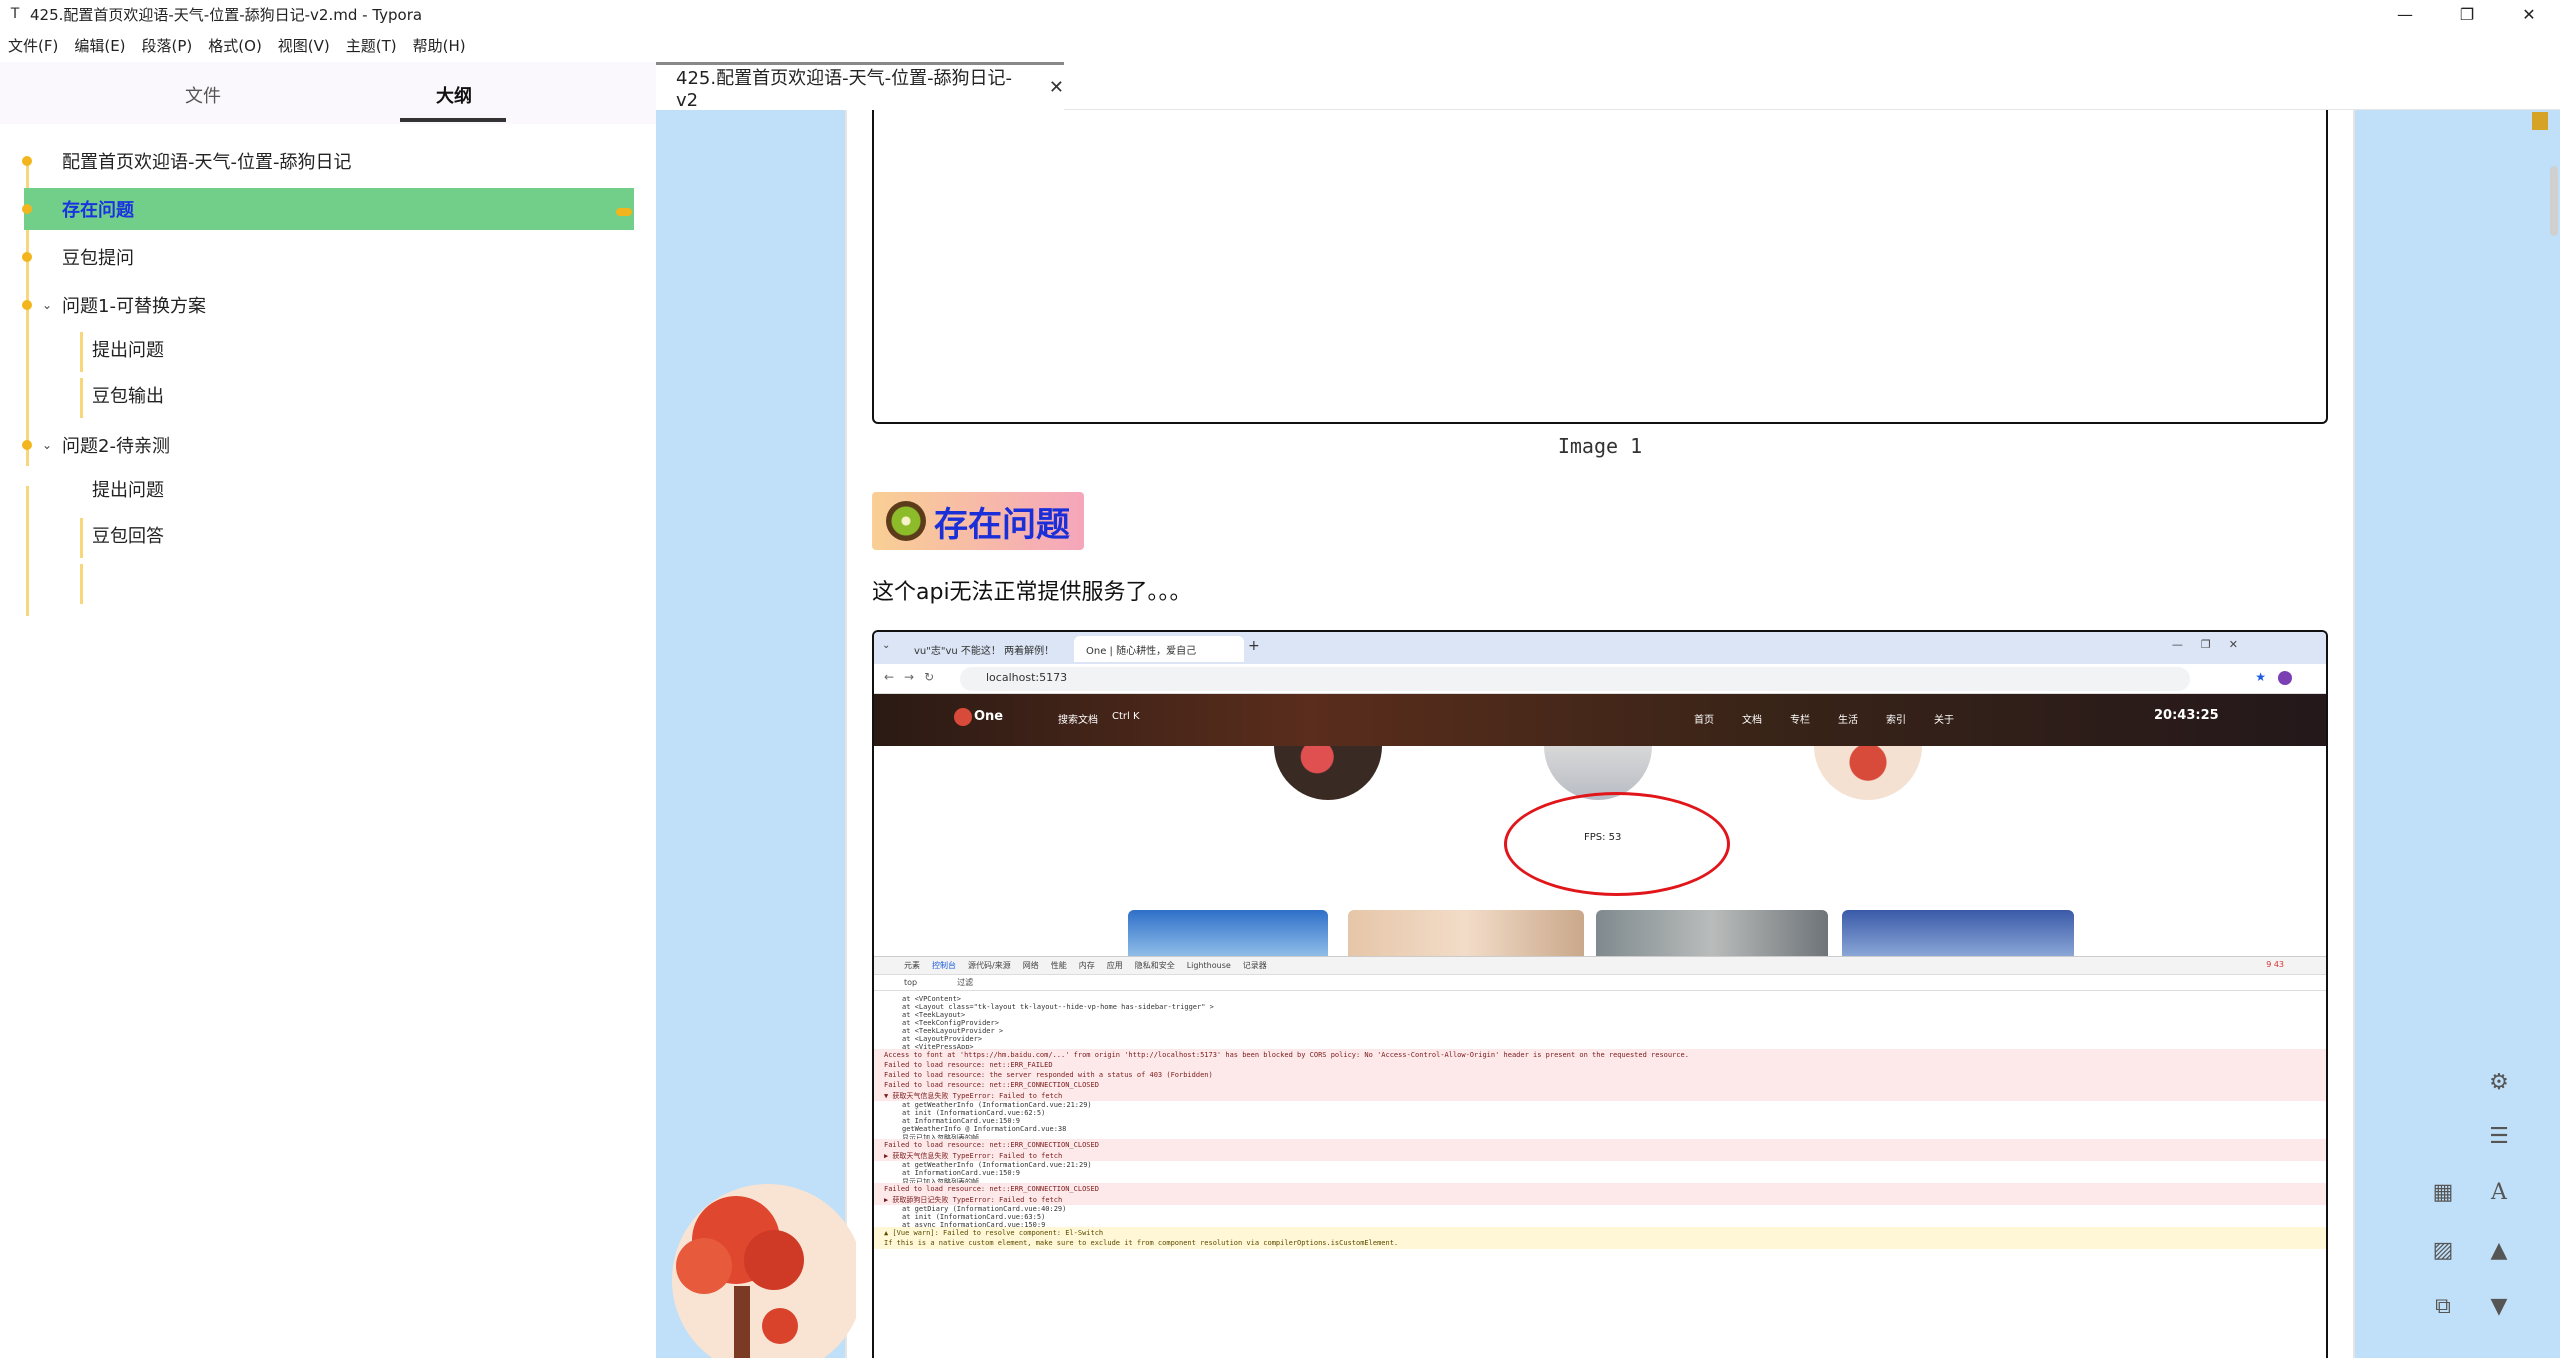 This screenshot has width=2560, height=1358. What do you see at coordinates (984, 1129) in the screenshot?
I see `console-line: getWeatherInfo @ InformationCard.vue:38` at bounding box center [984, 1129].